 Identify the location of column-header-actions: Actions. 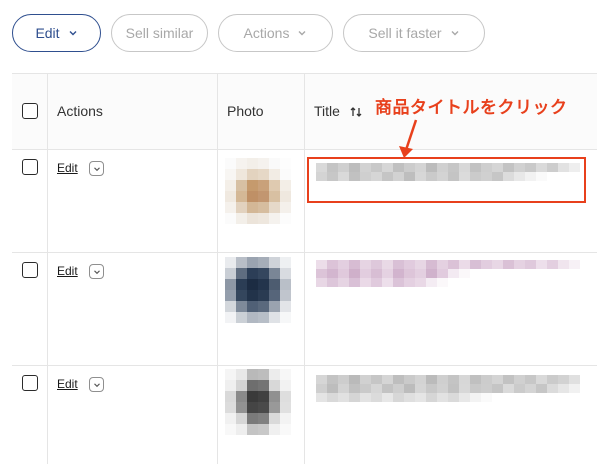
(80, 111).